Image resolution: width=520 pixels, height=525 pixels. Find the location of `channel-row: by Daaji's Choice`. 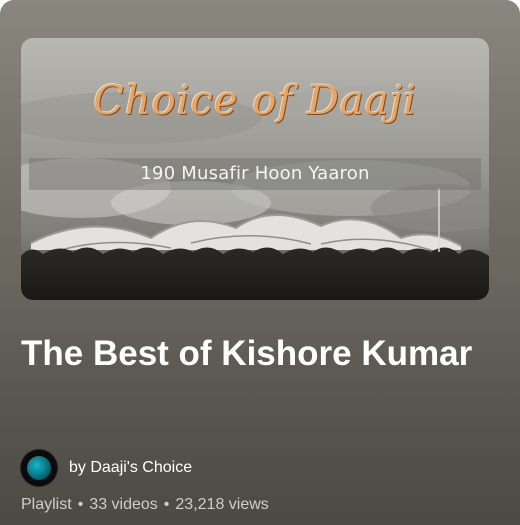

channel-row: by Daaji's Choice is located at coordinates (106, 468).